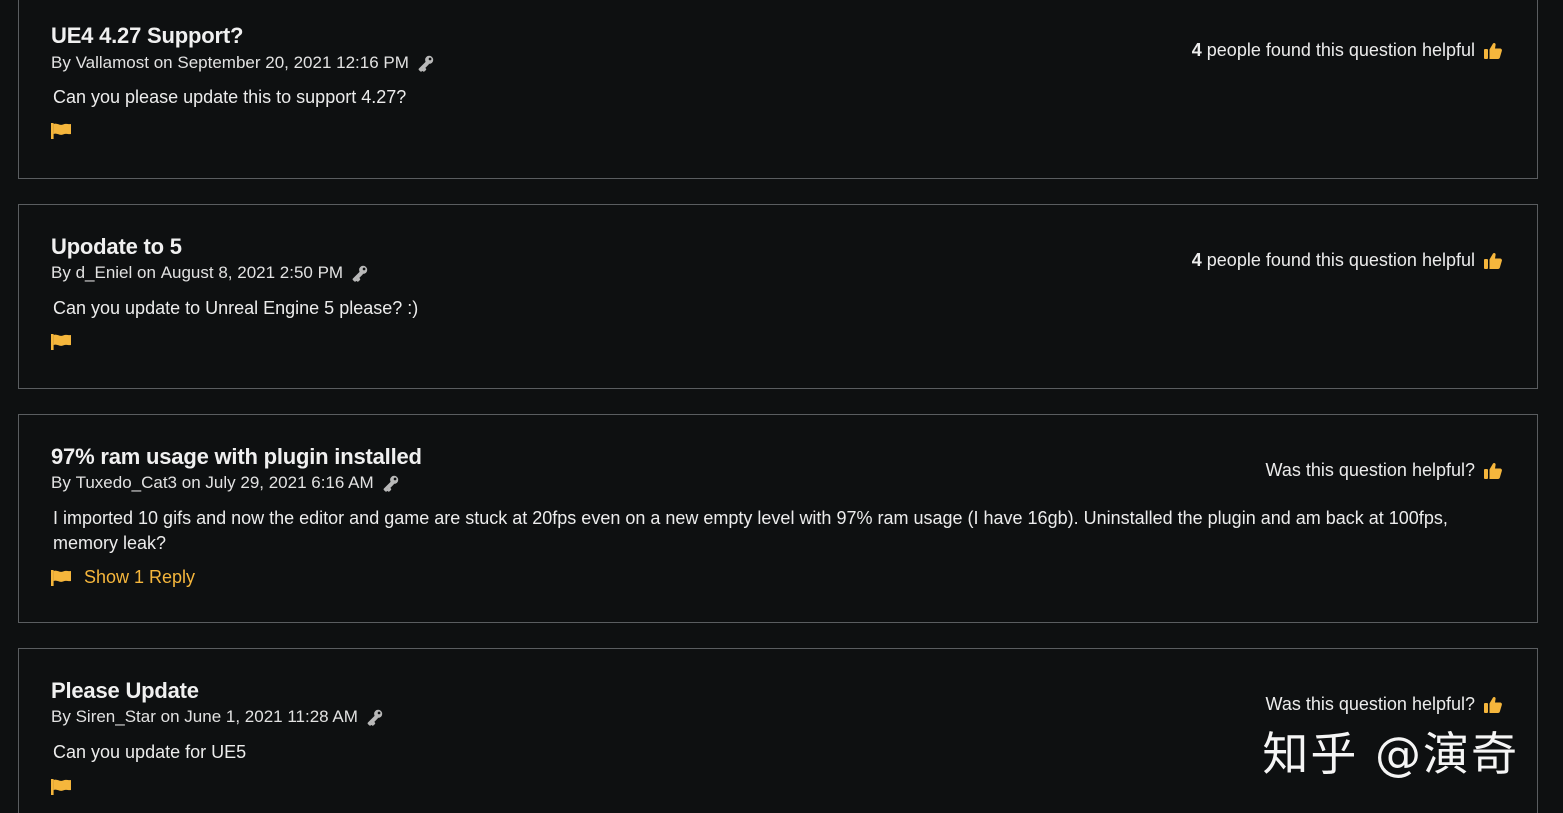 The height and width of the screenshot is (813, 1563). I want to click on question-title: UE4 4.27 Support?, so click(147, 35).